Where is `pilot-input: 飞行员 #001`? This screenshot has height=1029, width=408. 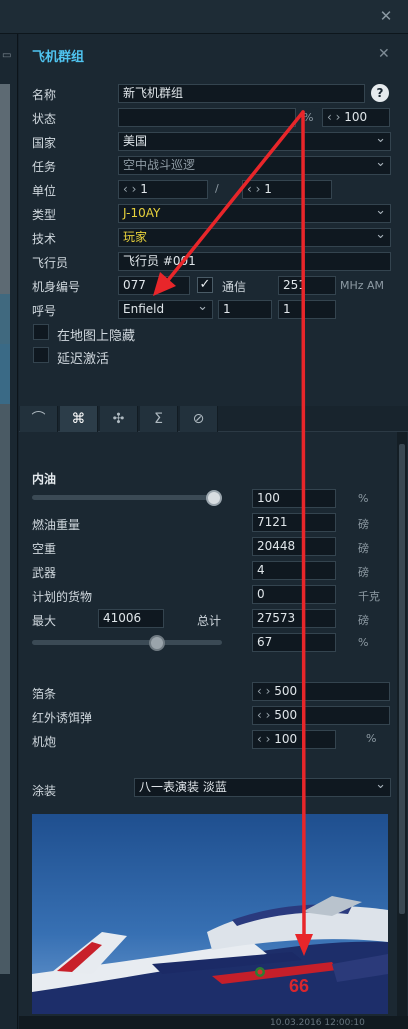
pilot-input: 飞行员 #001 is located at coordinates (254, 261).